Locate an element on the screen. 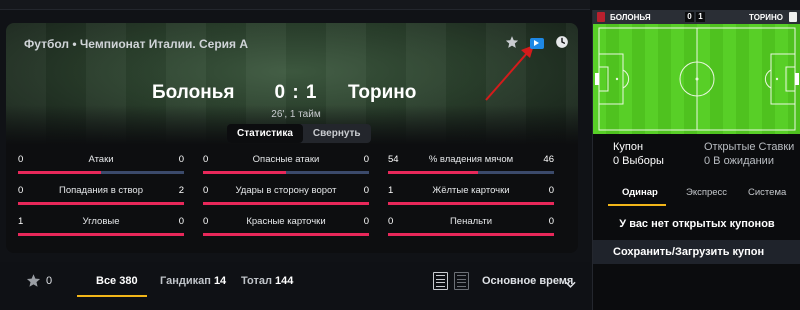 This screenshot has height=310, width=800. stat-item: 0 Опасные атаки 0 is located at coordinates (286, 163).